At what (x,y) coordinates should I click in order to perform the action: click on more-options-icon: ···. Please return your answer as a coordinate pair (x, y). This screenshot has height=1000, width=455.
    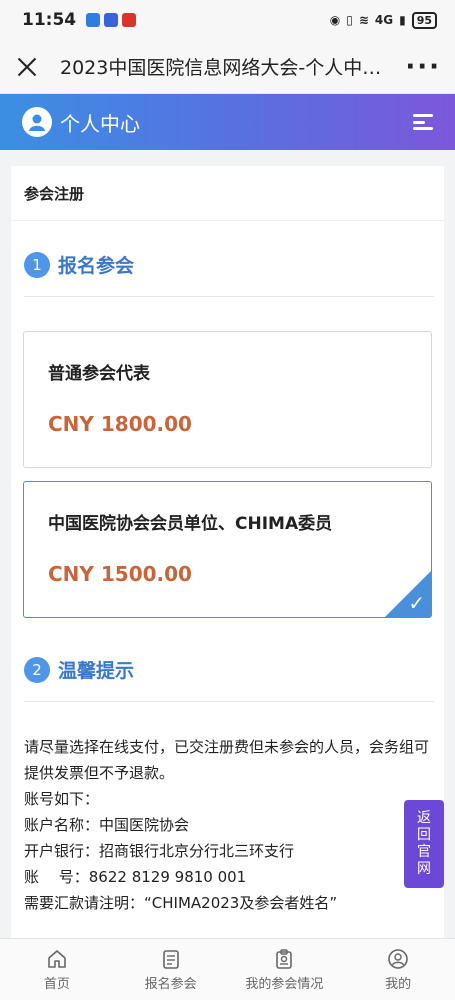
    Looking at the image, I should click on (423, 67).